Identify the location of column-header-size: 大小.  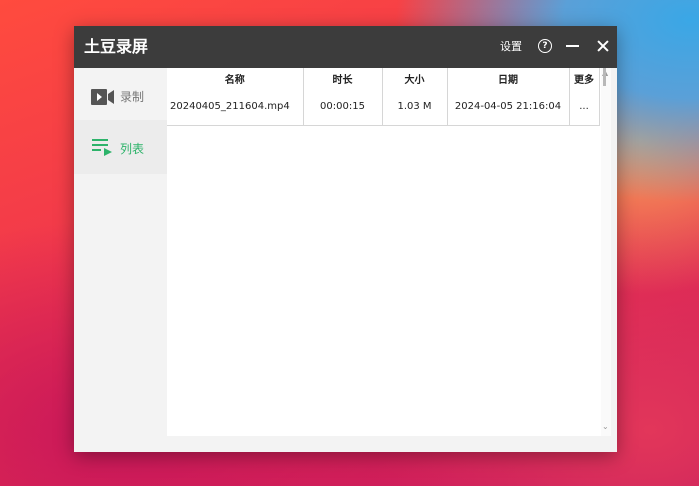
(415, 78).